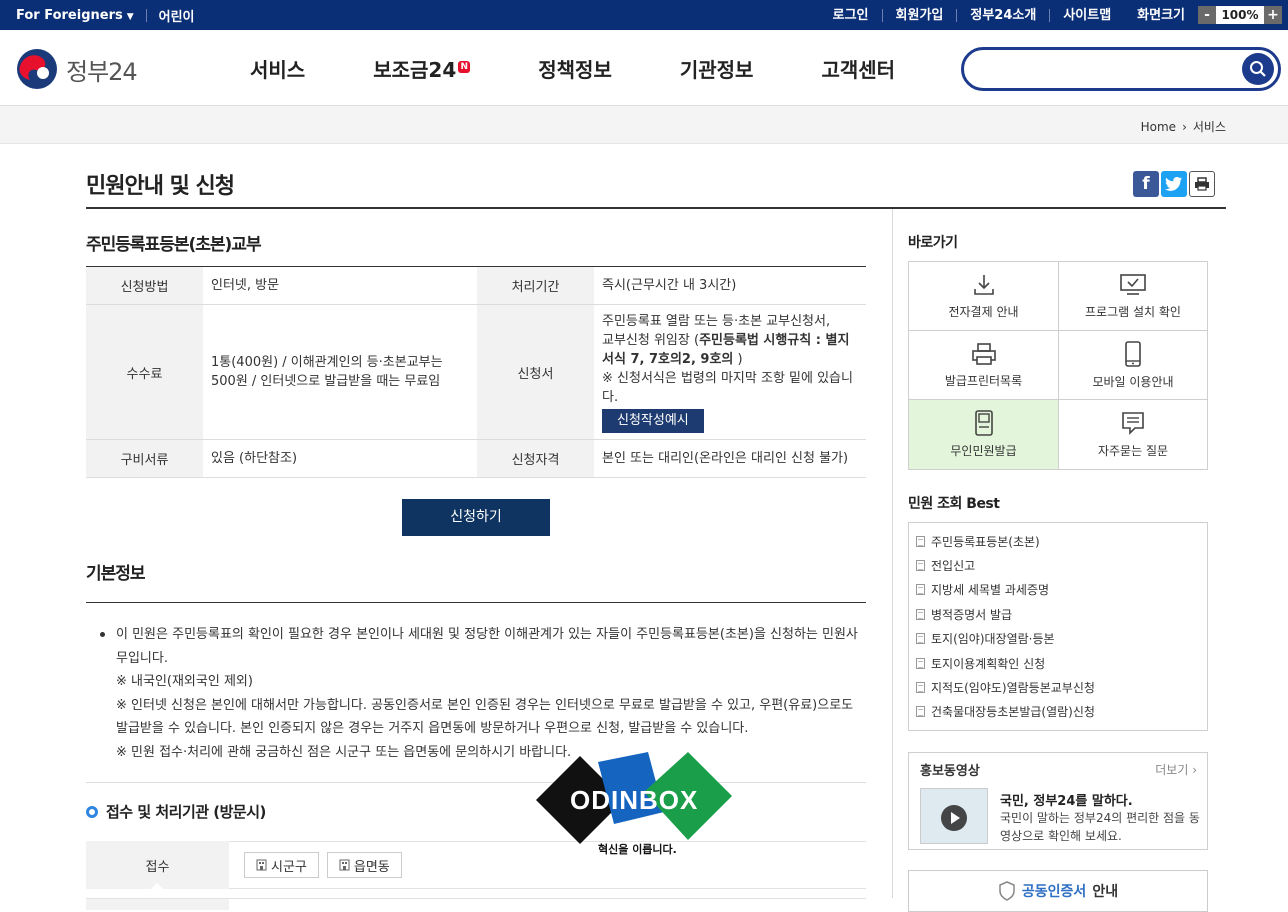  I want to click on search-icon, so click(1258, 69).